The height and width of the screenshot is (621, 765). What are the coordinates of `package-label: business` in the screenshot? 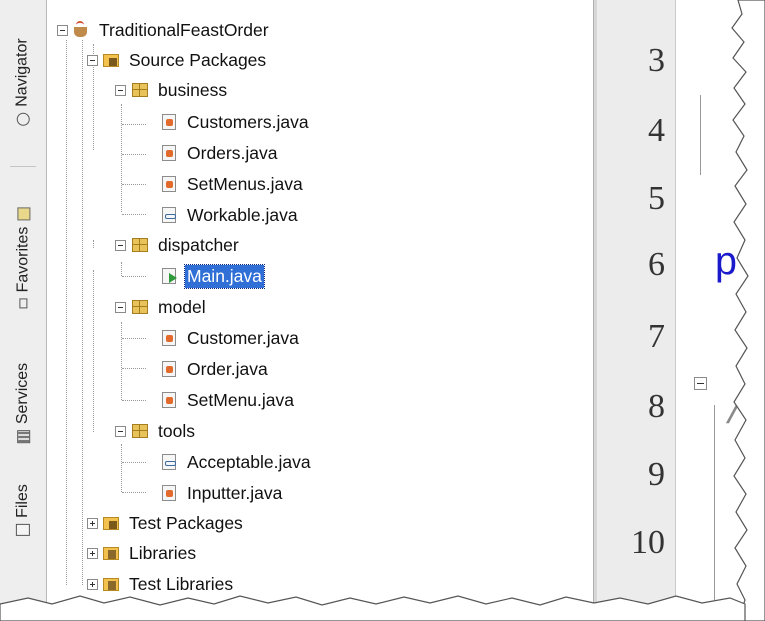 It's located at (193, 89).